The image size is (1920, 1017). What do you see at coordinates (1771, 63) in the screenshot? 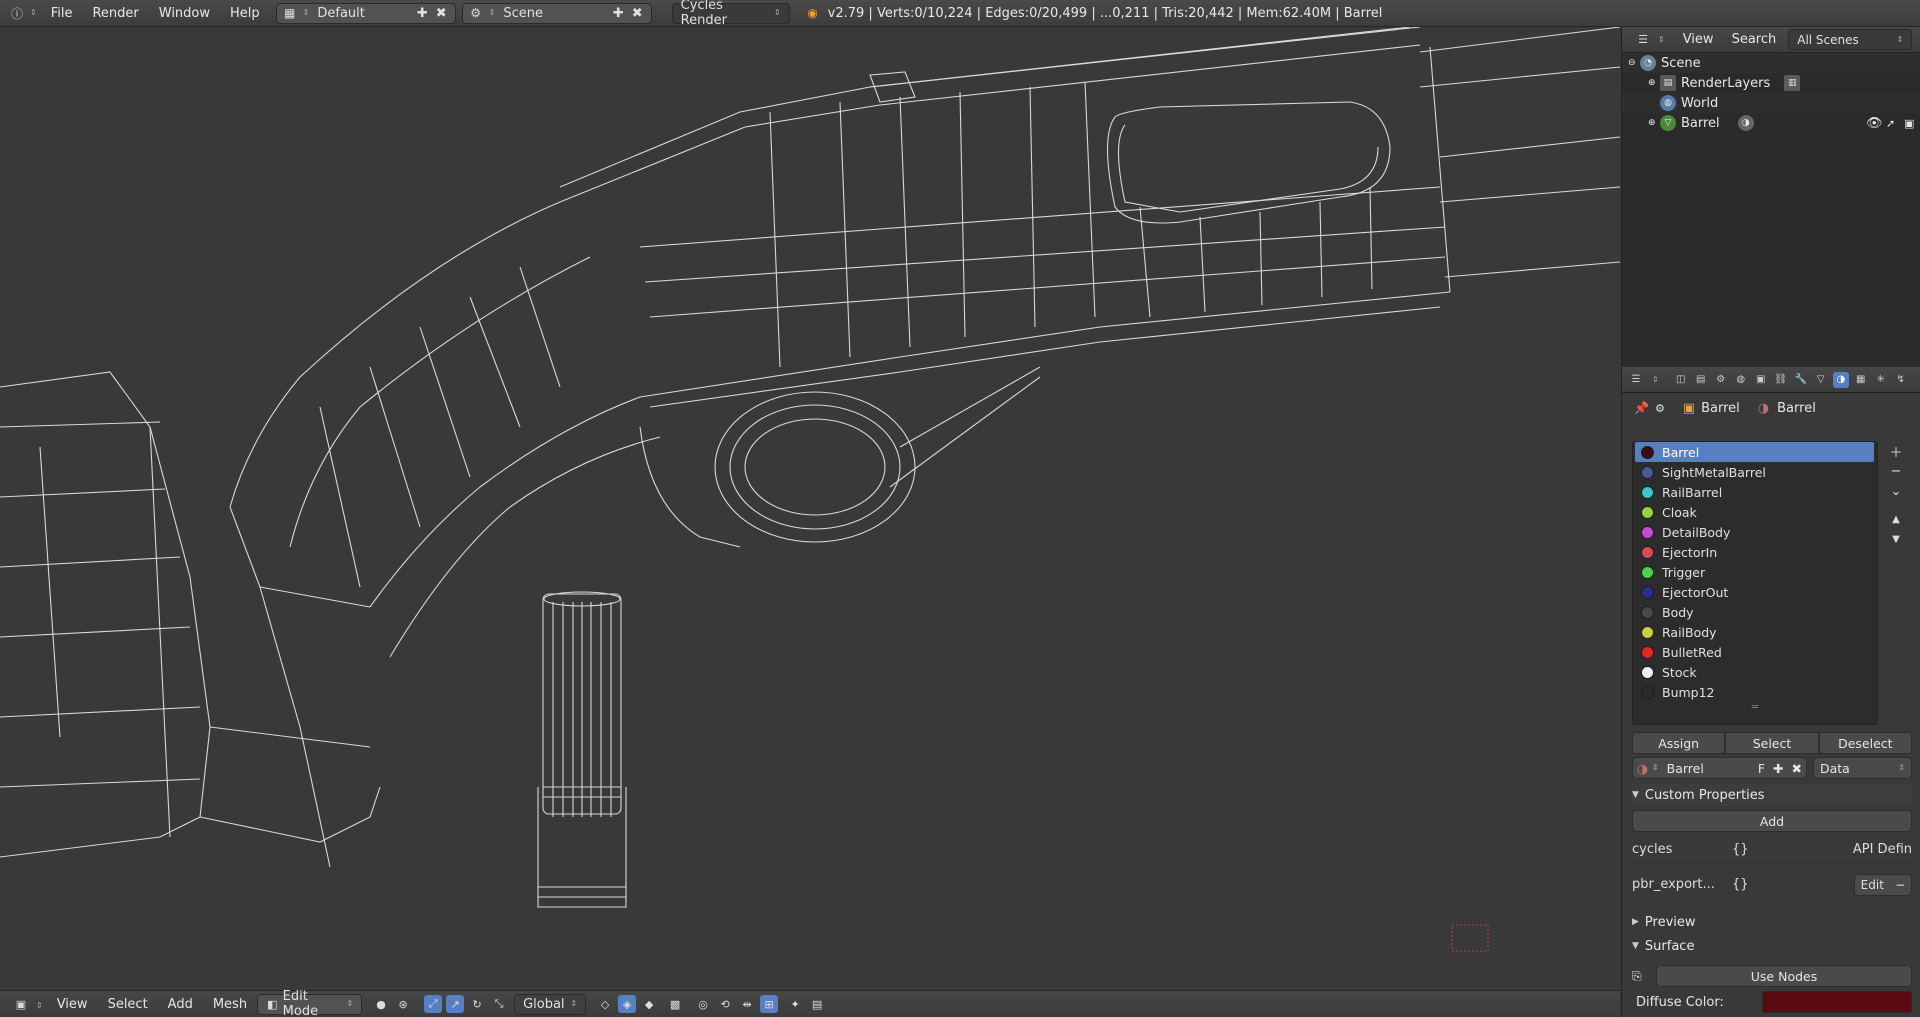
I see `outliner-item-scene: ⊖ ◔ Scene` at bounding box center [1771, 63].